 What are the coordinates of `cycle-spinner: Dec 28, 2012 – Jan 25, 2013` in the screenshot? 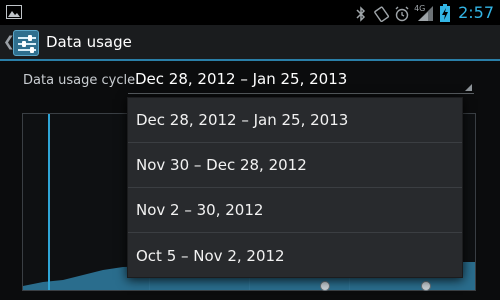 It's located at (301, 79).